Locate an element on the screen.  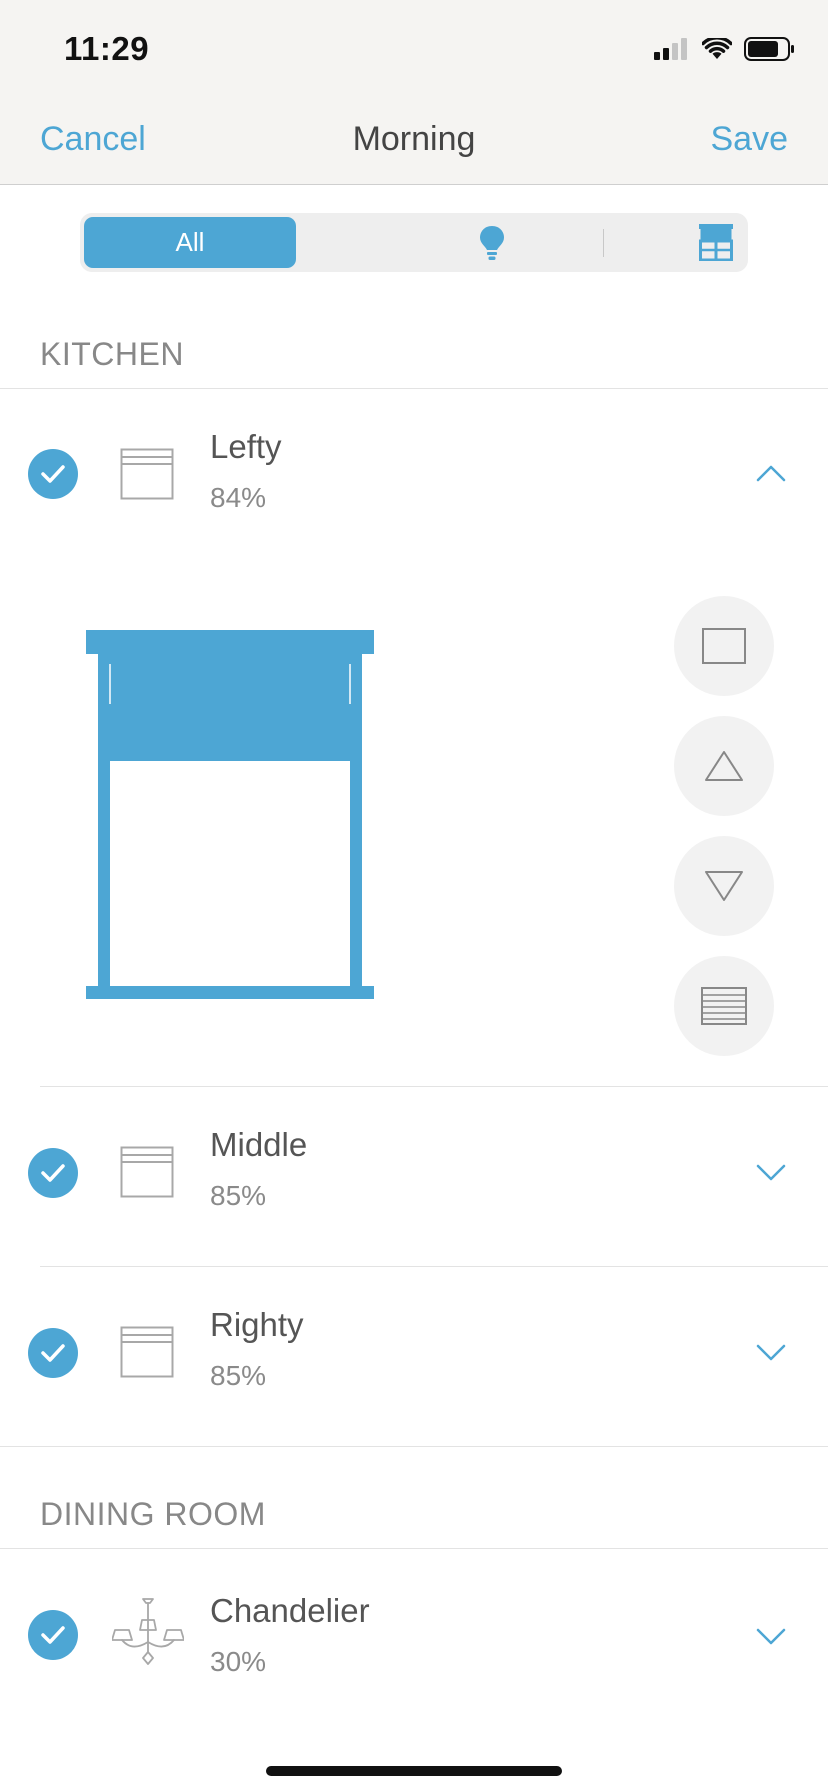
shade-position-graphic is located at coordinates (230, 820).